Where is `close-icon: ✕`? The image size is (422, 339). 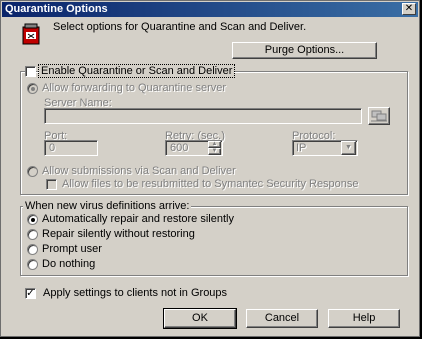
close-icon: ✕ is located at coordinates (409, 8).